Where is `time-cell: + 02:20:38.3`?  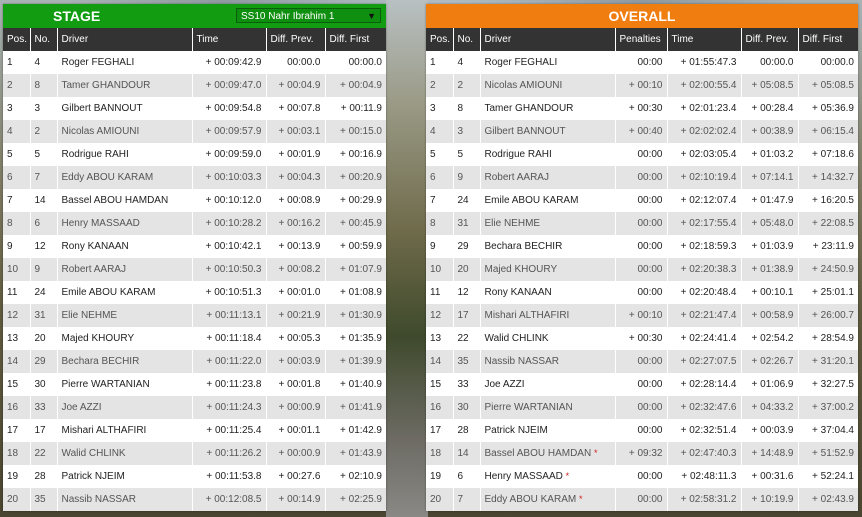 time-cell: + 02:20:38.3 is located at coordinates (704, 269).